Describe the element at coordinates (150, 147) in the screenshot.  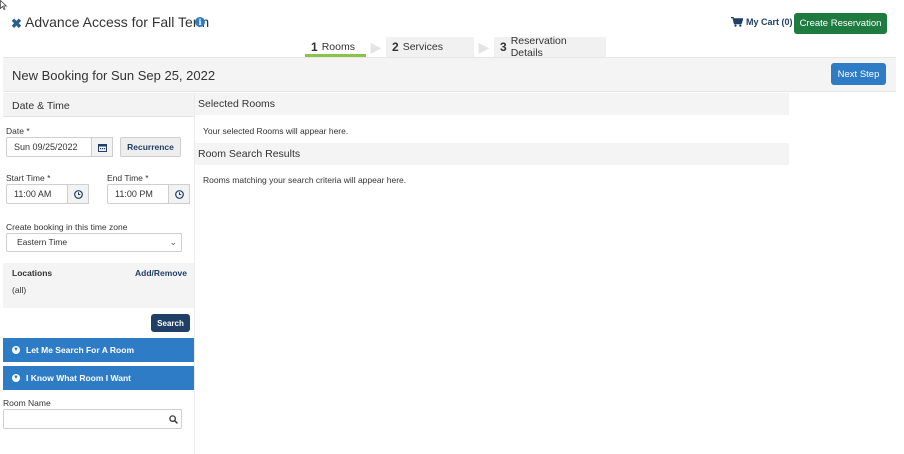
I see `recurrence-button: Recurrence` at that location.